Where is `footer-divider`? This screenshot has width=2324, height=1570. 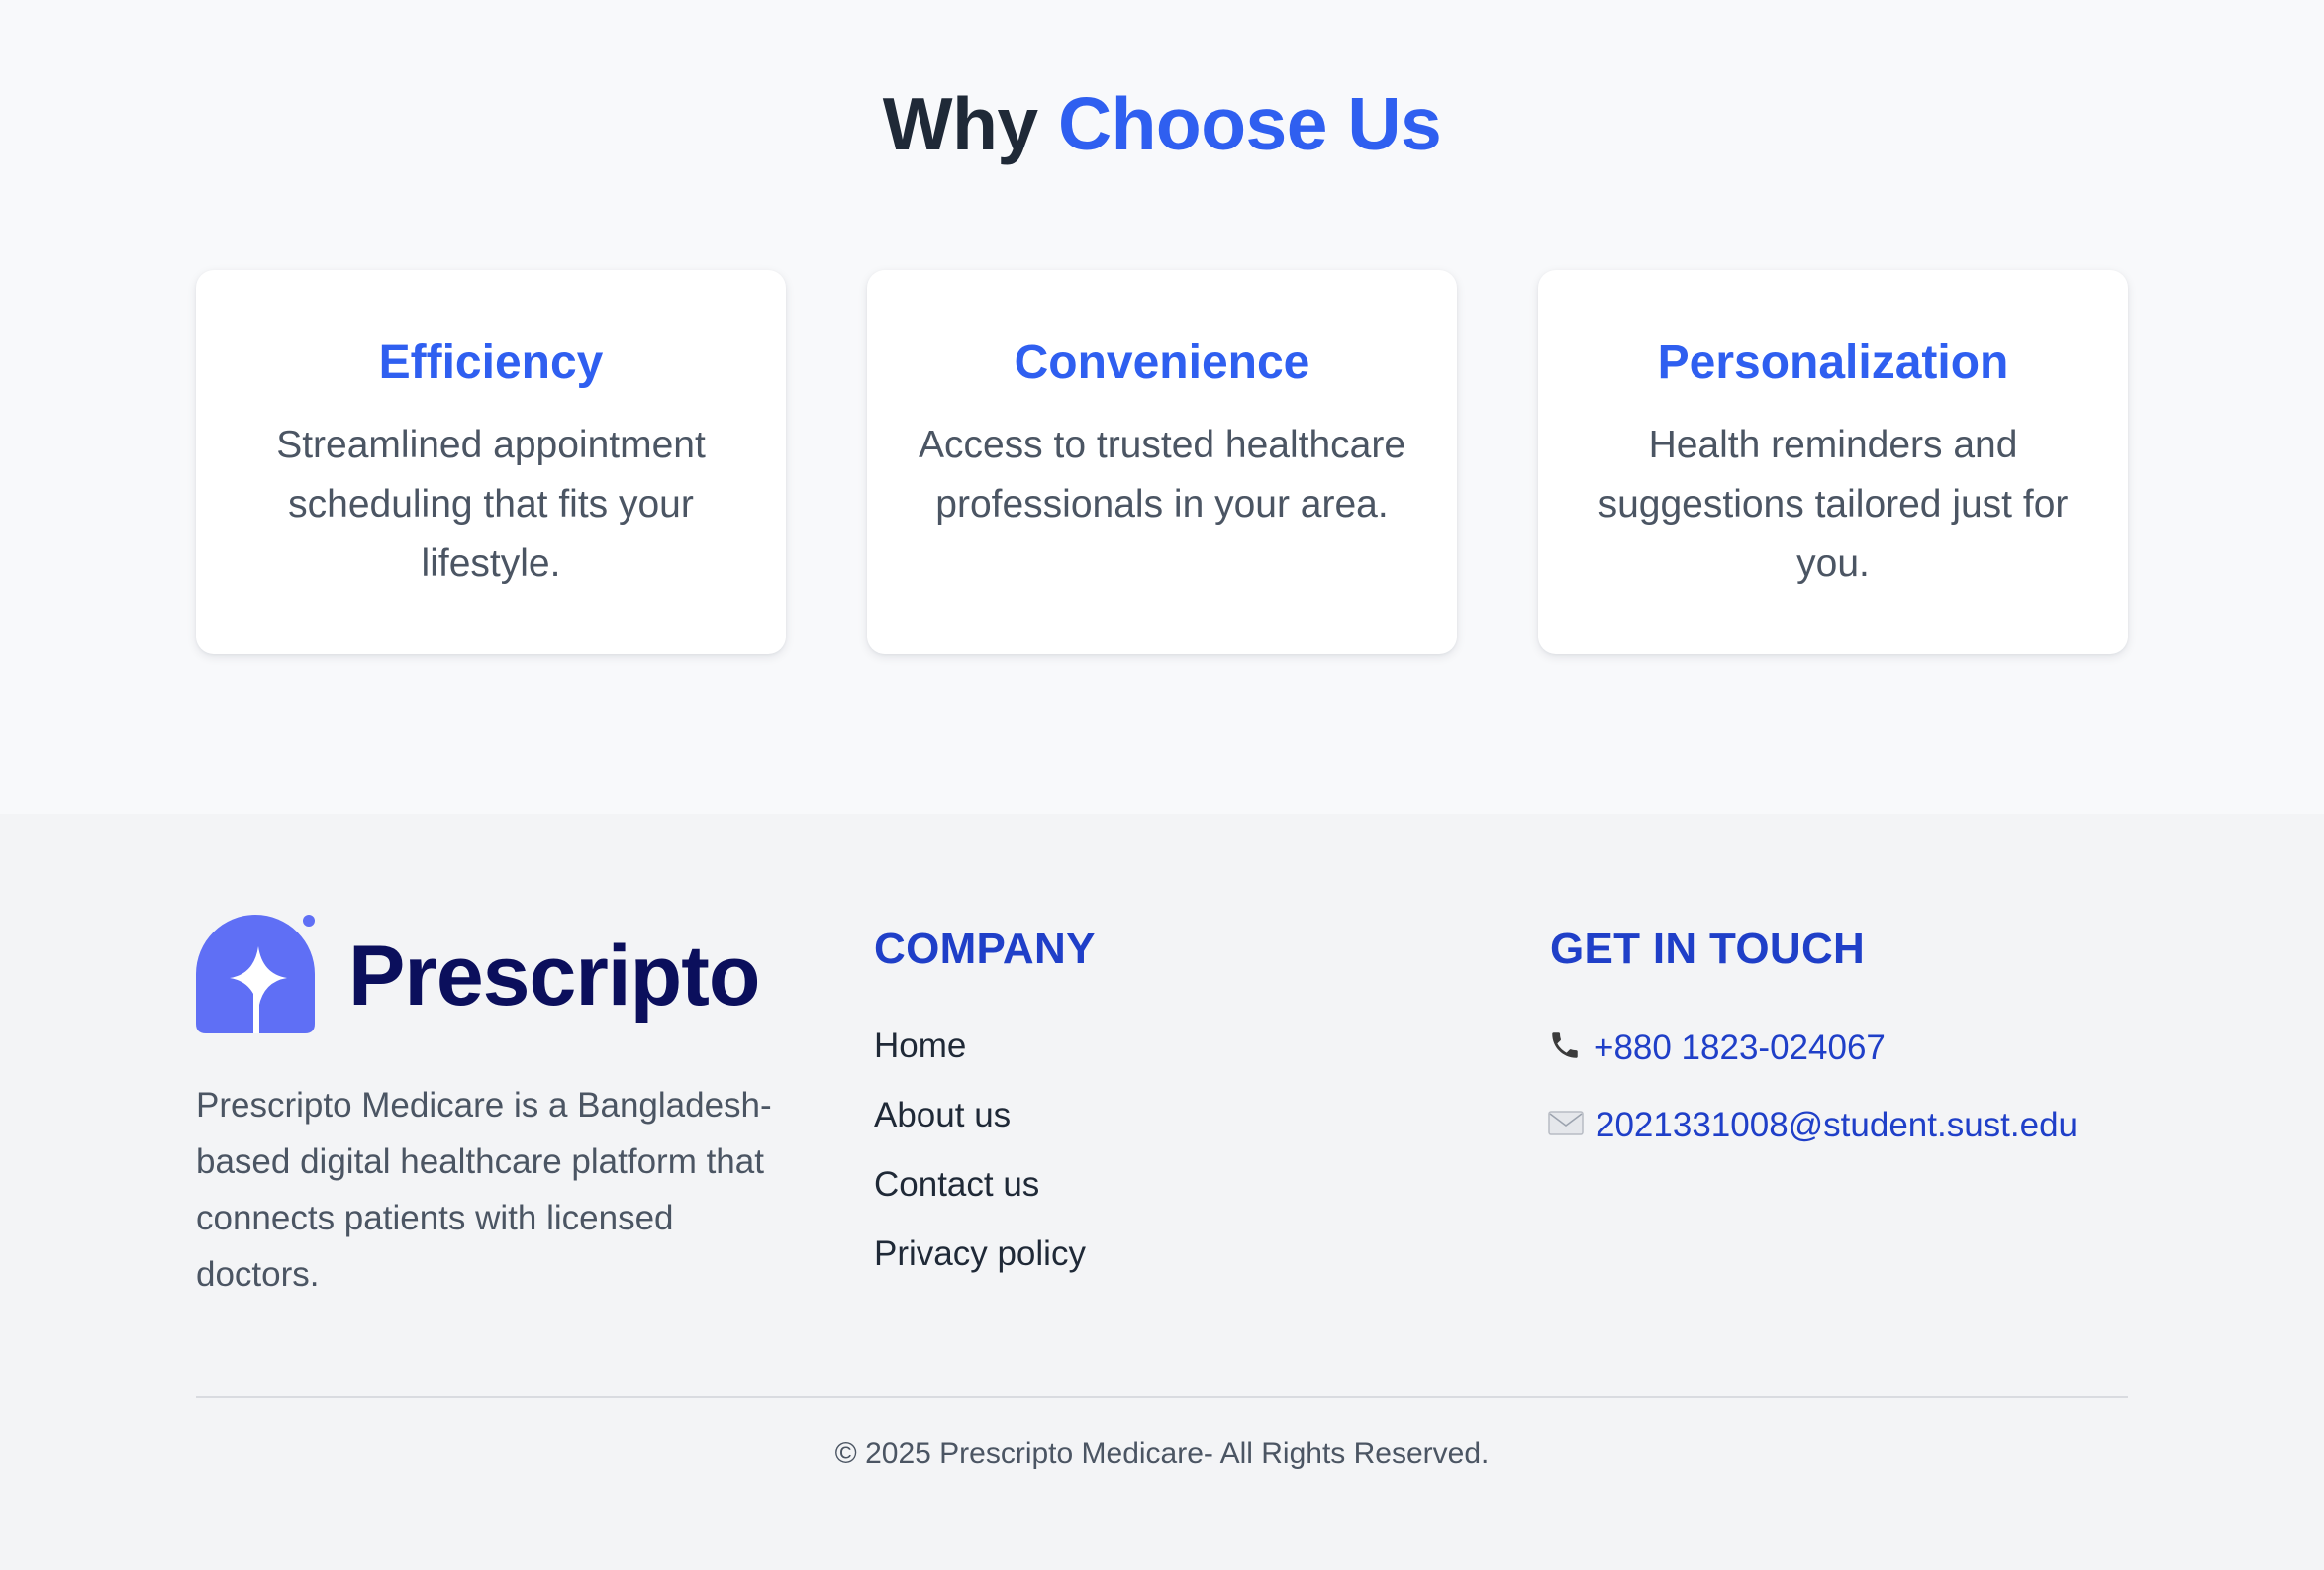 footer-divider is located at coordinates (1162, 1397).